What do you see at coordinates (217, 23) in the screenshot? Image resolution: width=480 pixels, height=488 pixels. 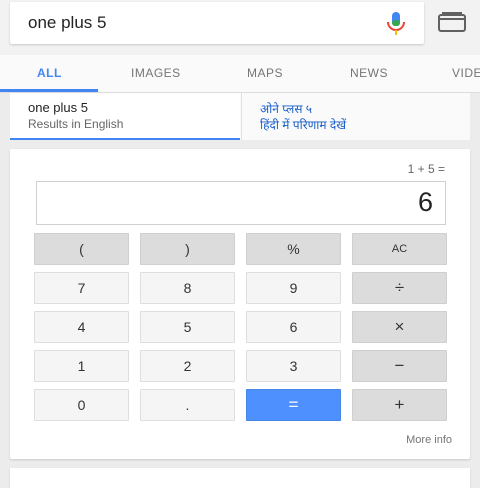 I see `search-box: one plus 5` at bounding box center [217, 23].